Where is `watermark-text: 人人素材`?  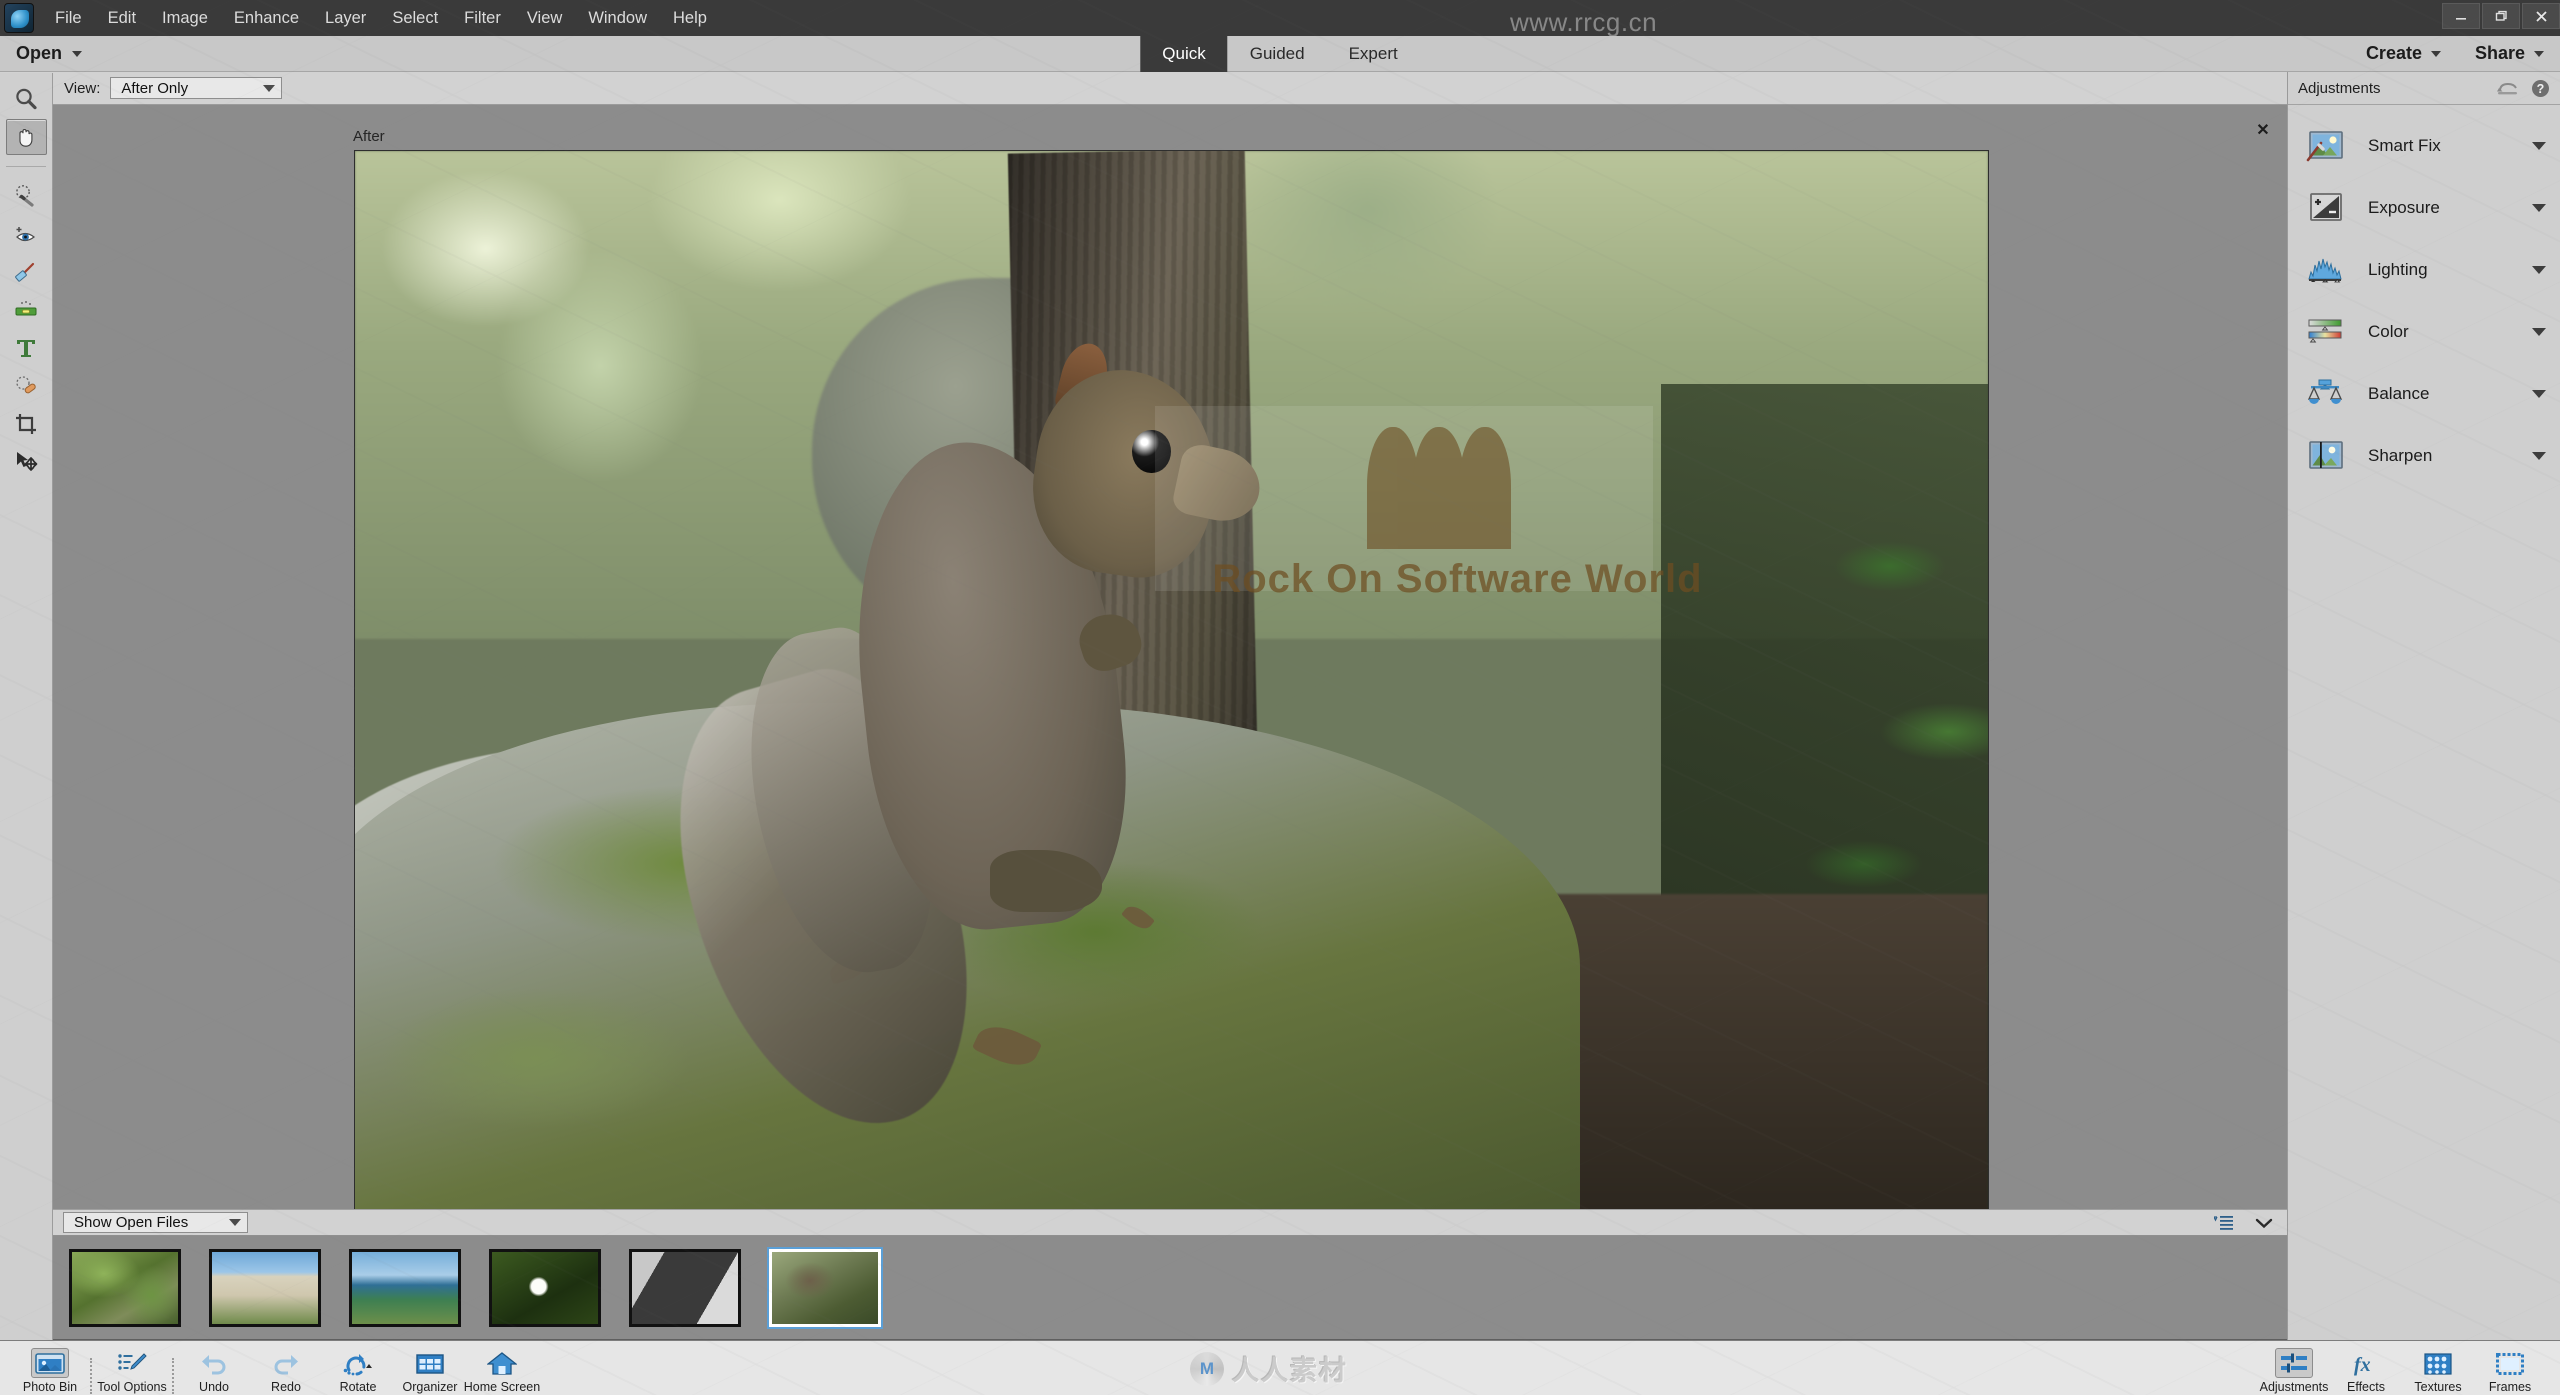
watermark-text: 人人素材 is located at coordinates (1290, 1371).